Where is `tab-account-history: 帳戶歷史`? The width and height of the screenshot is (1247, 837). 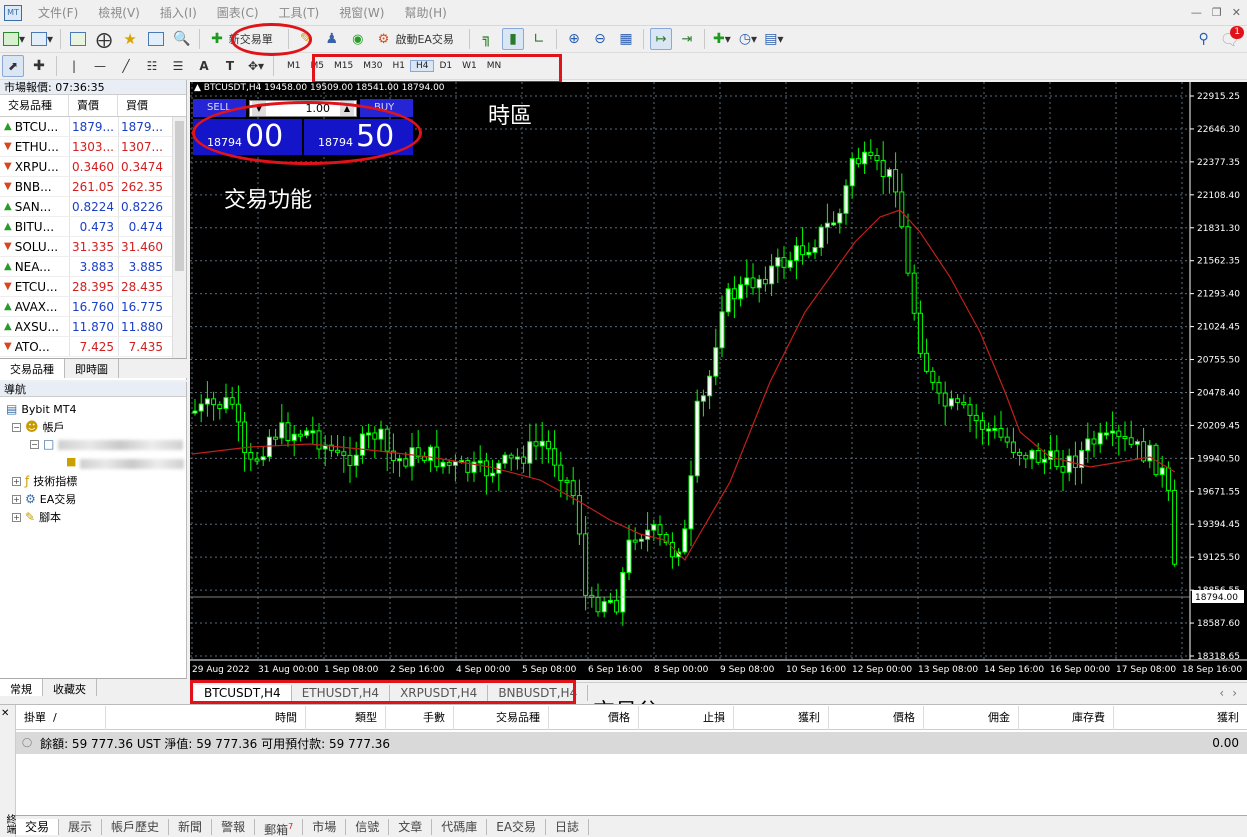 tab-account-history: 帳戶歷史 is located at coordinates (136, 826).